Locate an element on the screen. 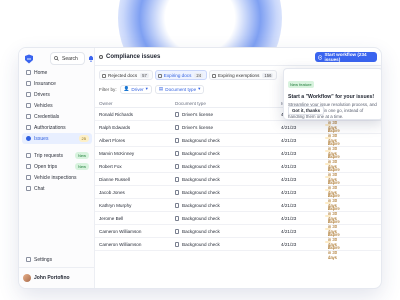 This screenshot has height=300, width=400. search-button: Search is located at coordinates (67, 58).